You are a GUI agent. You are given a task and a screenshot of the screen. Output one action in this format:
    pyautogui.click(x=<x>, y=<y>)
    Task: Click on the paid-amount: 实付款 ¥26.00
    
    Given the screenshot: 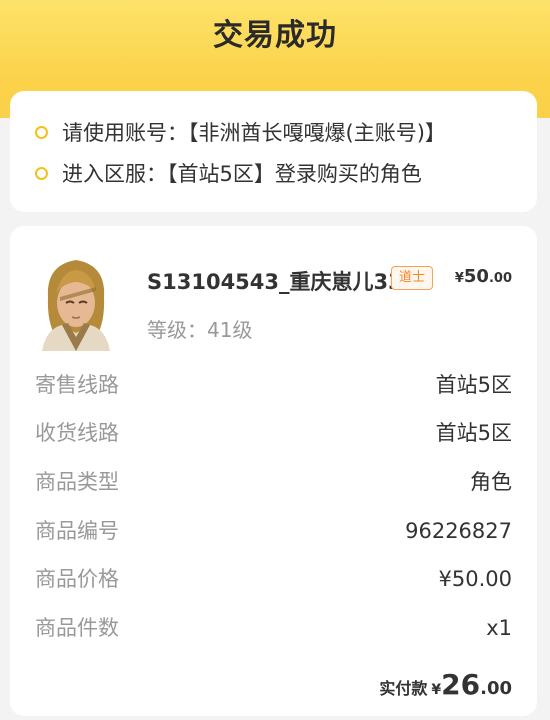 What is the action you would take?
    pyautogui.click(x=445, y=684)
    